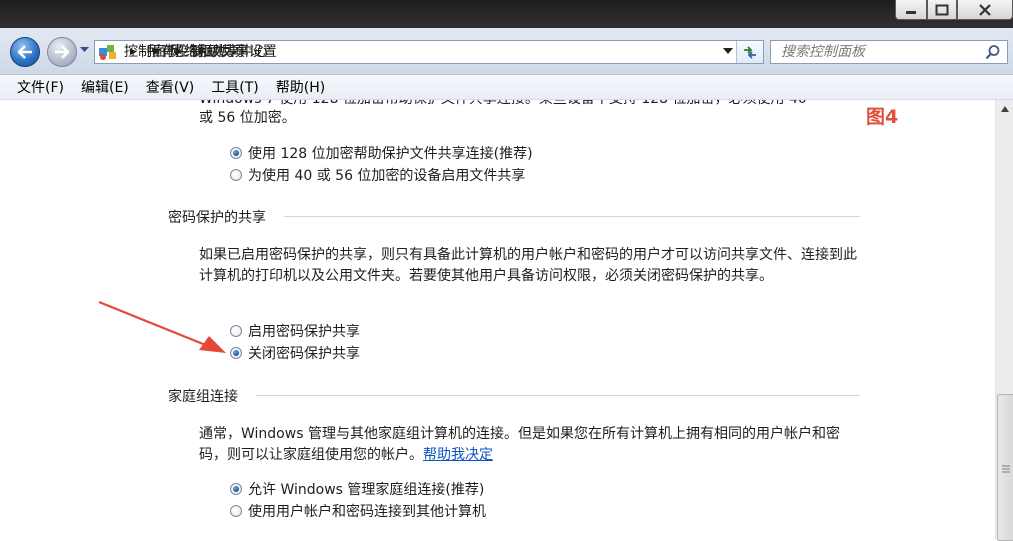  I want to click on search-icon, so click(993, 52).